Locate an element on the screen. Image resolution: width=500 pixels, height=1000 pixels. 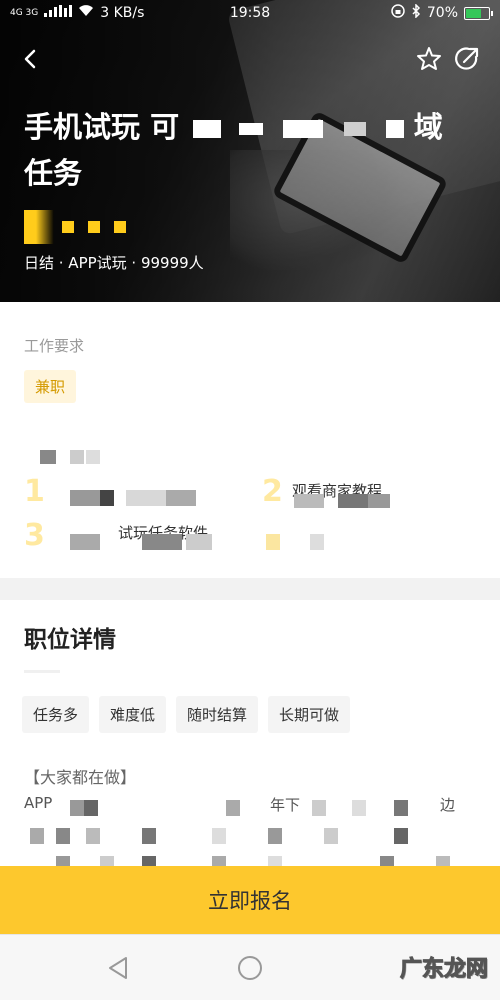
chevron-left-icon is located at coordinates (30, 59).